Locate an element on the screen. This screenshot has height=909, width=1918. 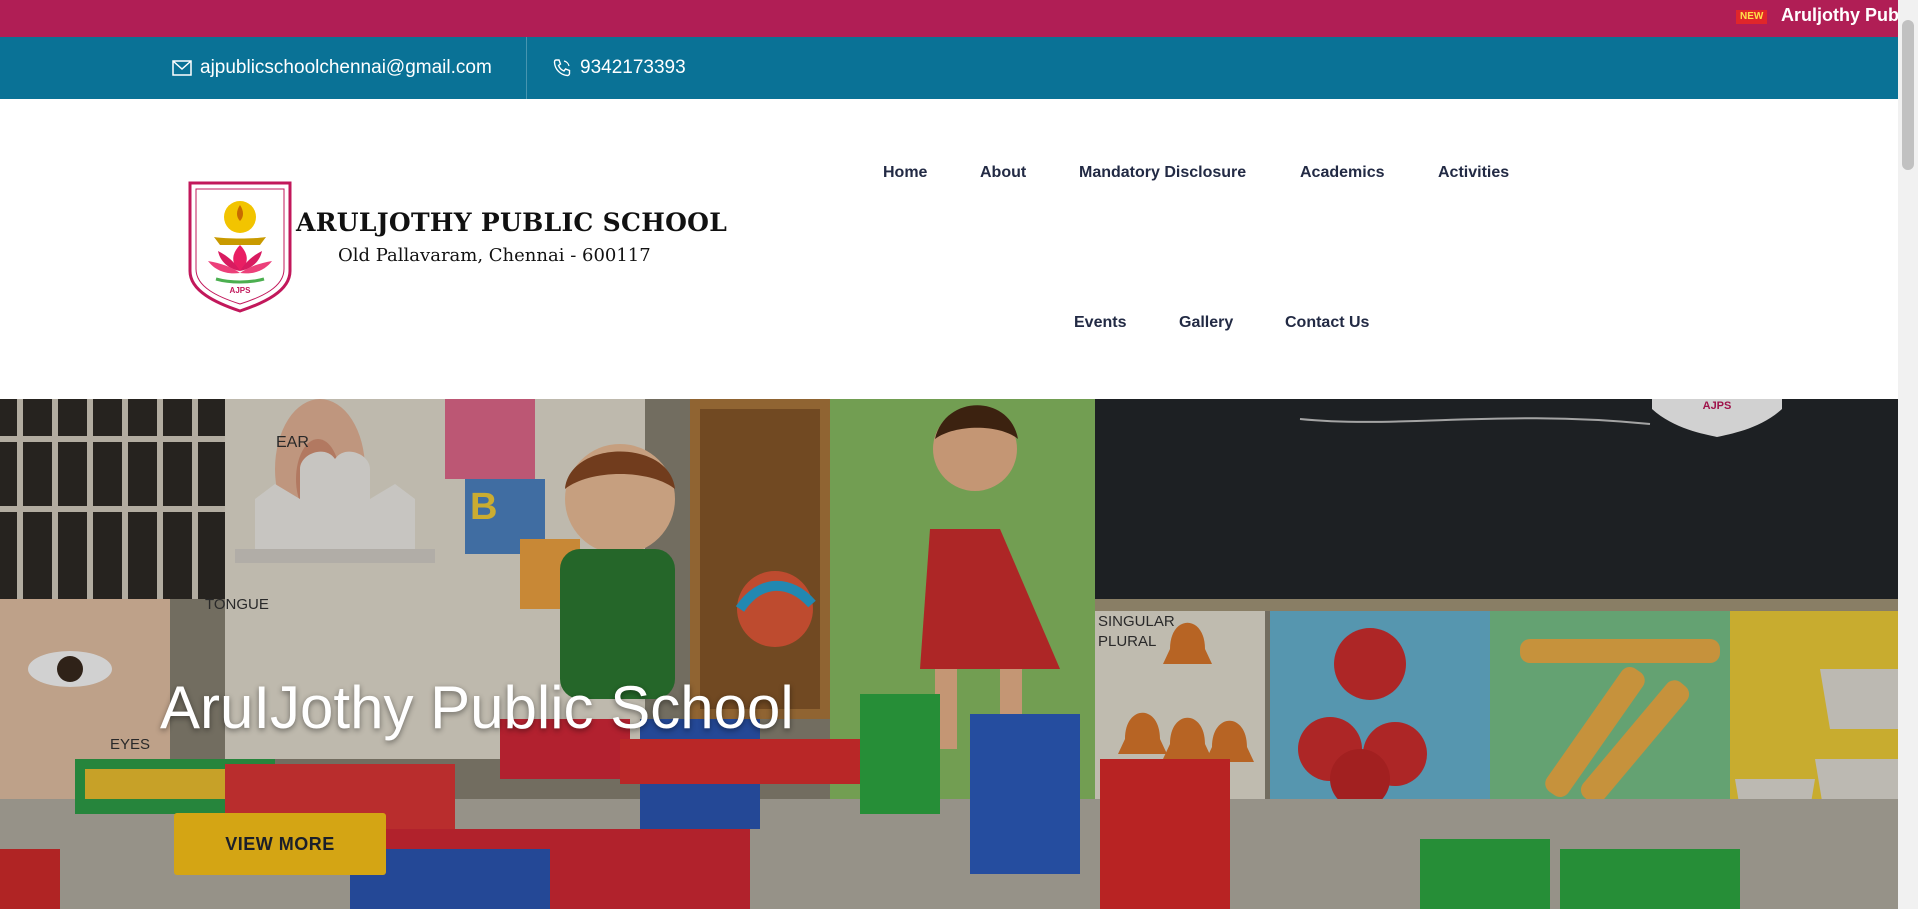
new-badge: NEW is located at coordinates (1752, 17).